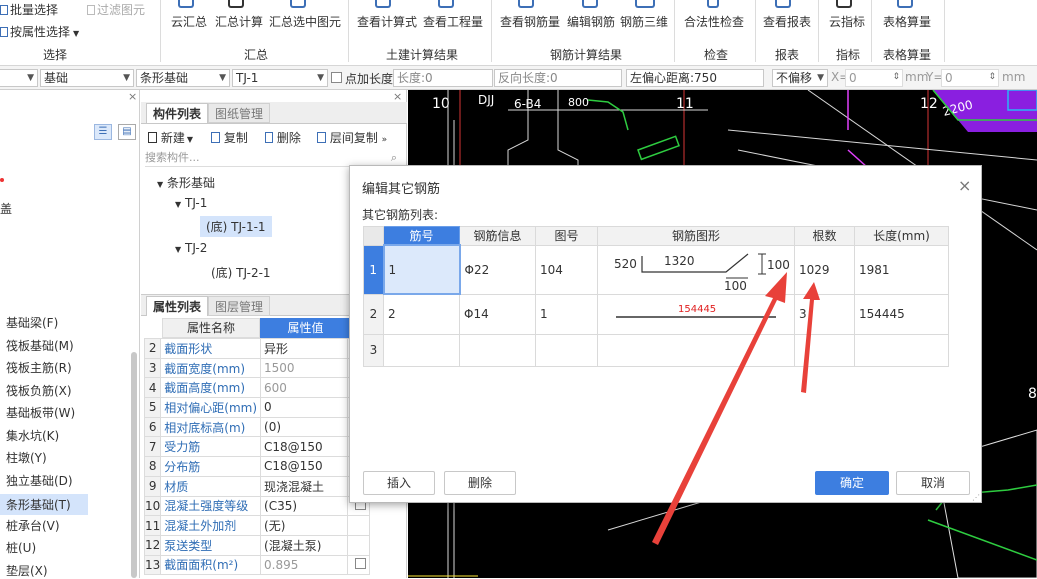 The image size is (1037, 579). What do you see at coordinates (257, 388) in the screenshot?
I see `property-row: 4 截面高度(mm) 600` at bounding box center [257, 388].